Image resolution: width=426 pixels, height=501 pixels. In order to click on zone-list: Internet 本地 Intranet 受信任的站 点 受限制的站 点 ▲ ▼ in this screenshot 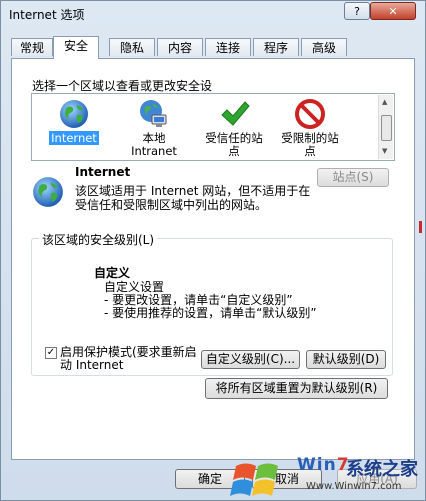, I will do `click(213, 127)`.